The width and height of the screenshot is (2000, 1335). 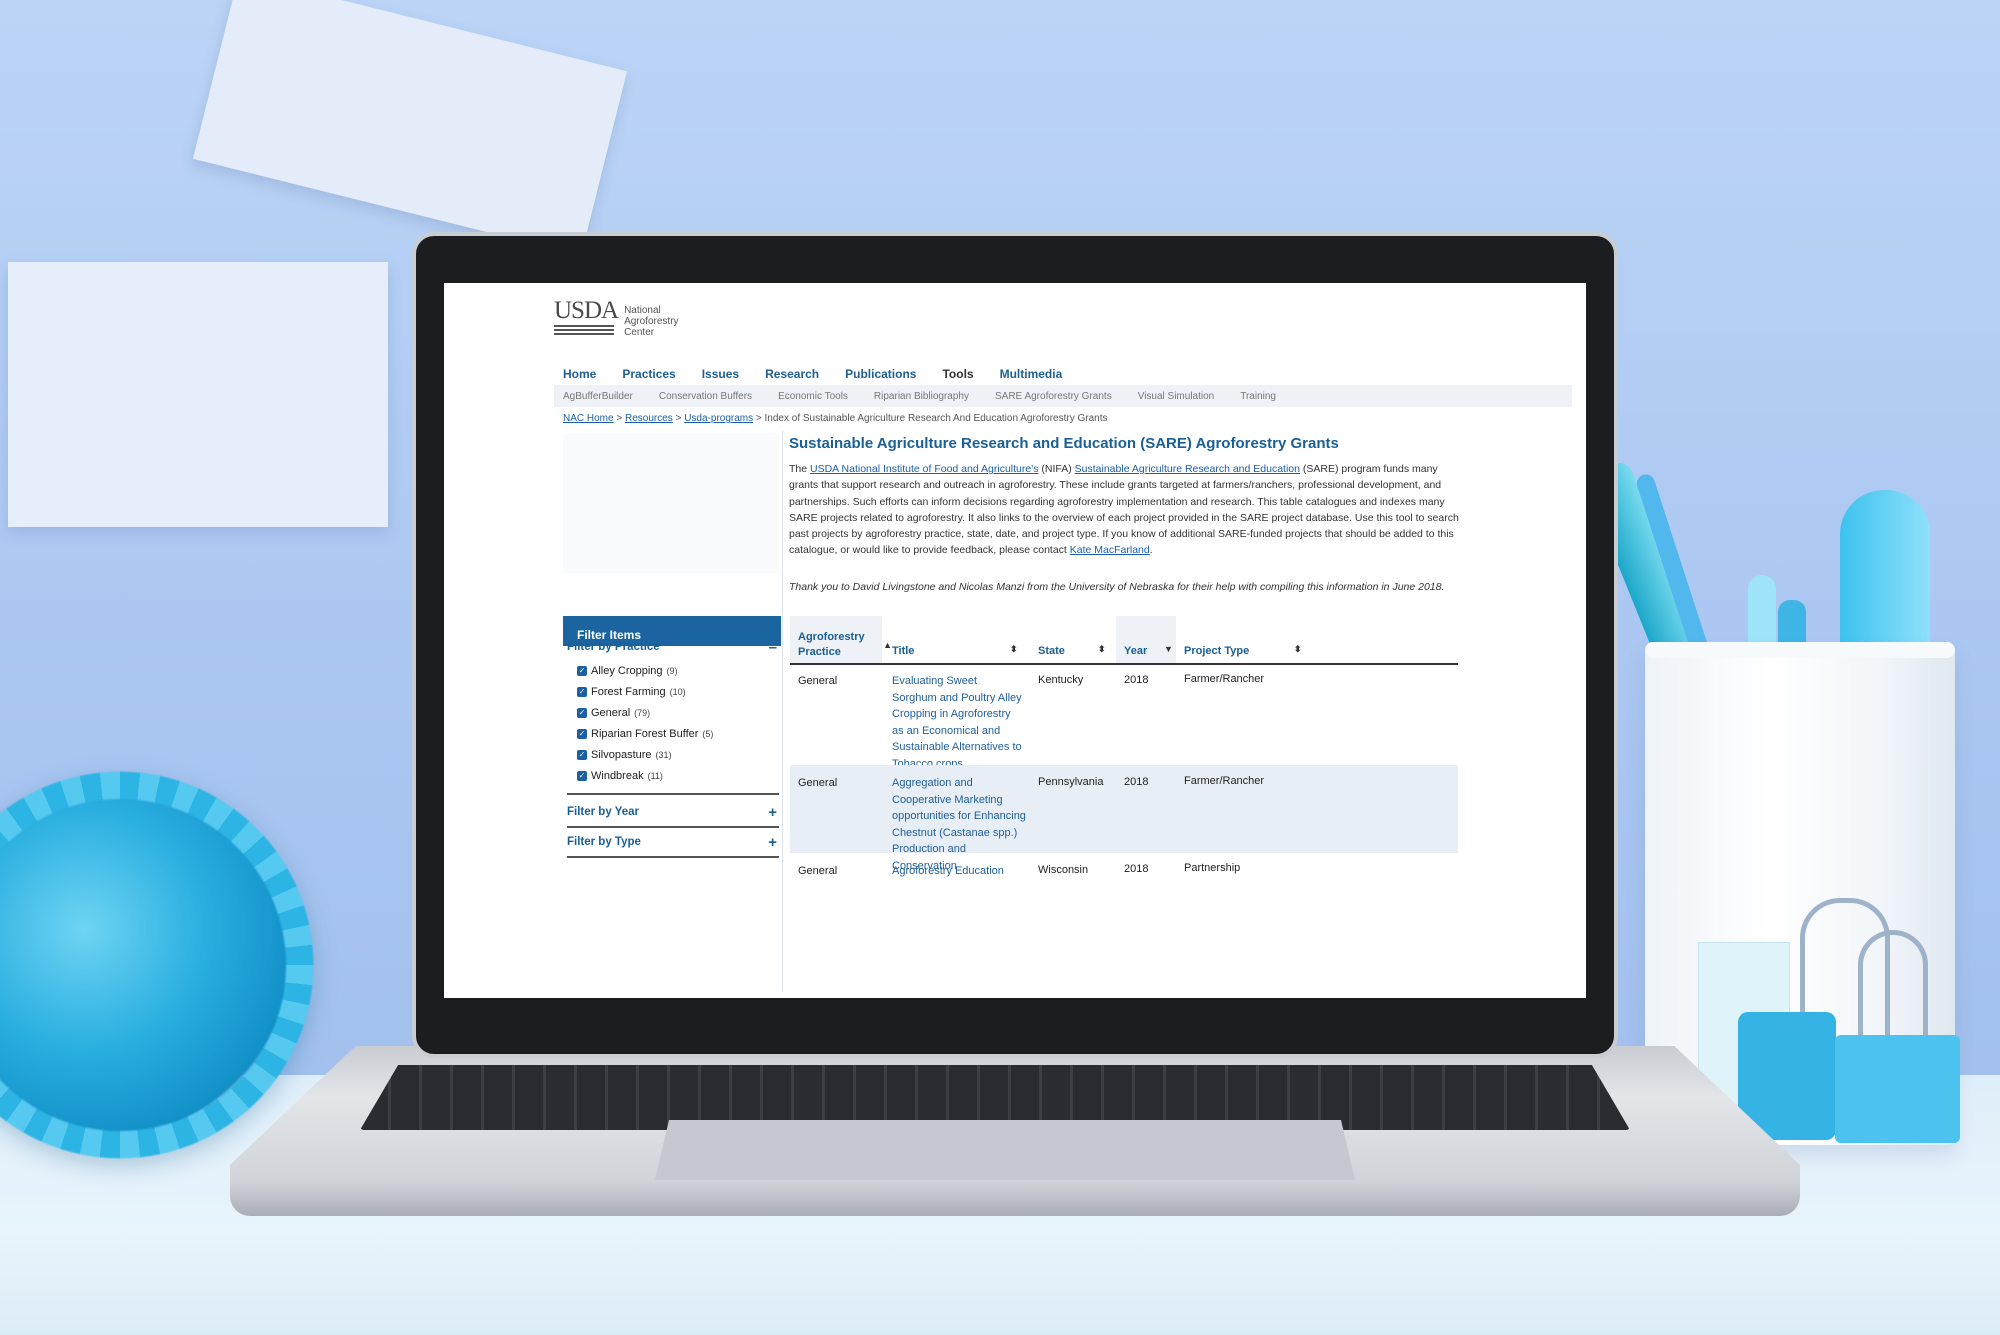 What do you see at coordinates (677, 692) in the screenshot?
I see `checkbox-count: (10)` at bounding box center [677, 692].